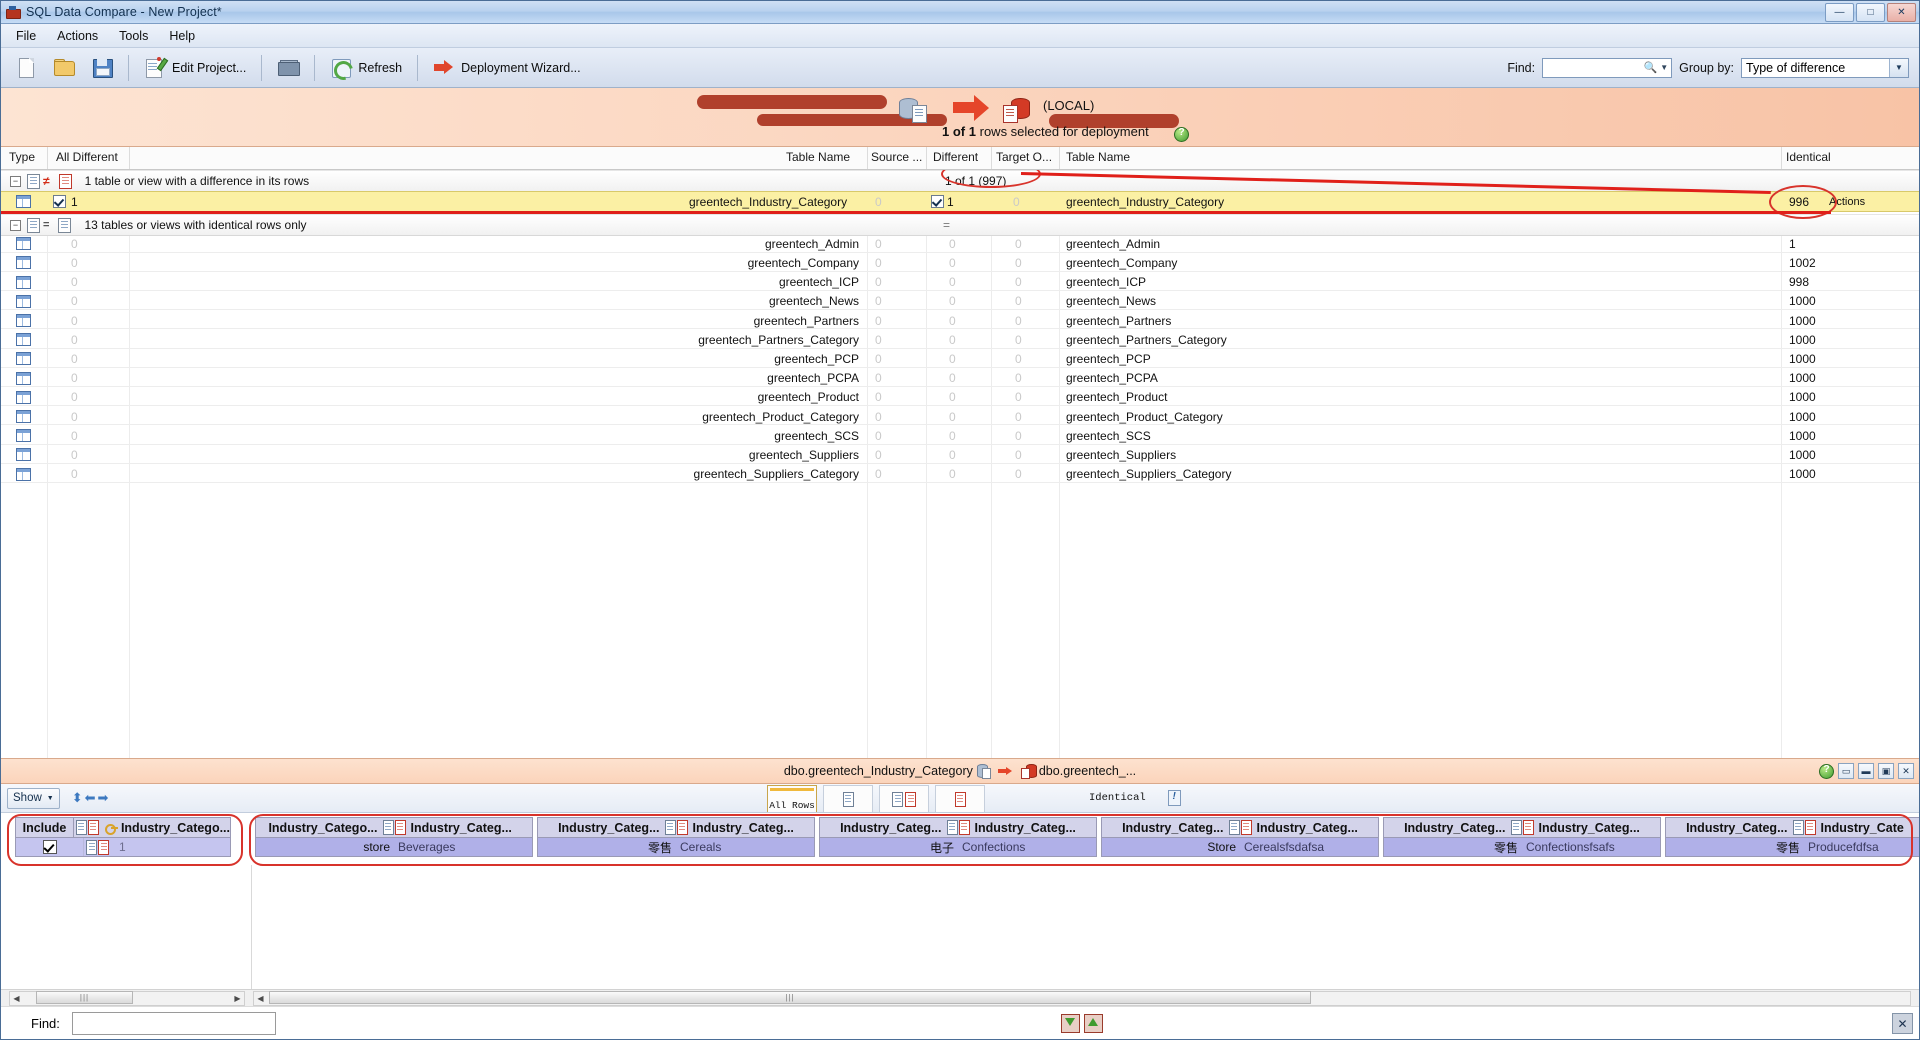 The height and width of the screenshot is (1040, 1920). What do you see at coordinates (792, 798) in the screenshot?
I see `filter-all-rows-button: All Rows` at bounding box center [792, 798].